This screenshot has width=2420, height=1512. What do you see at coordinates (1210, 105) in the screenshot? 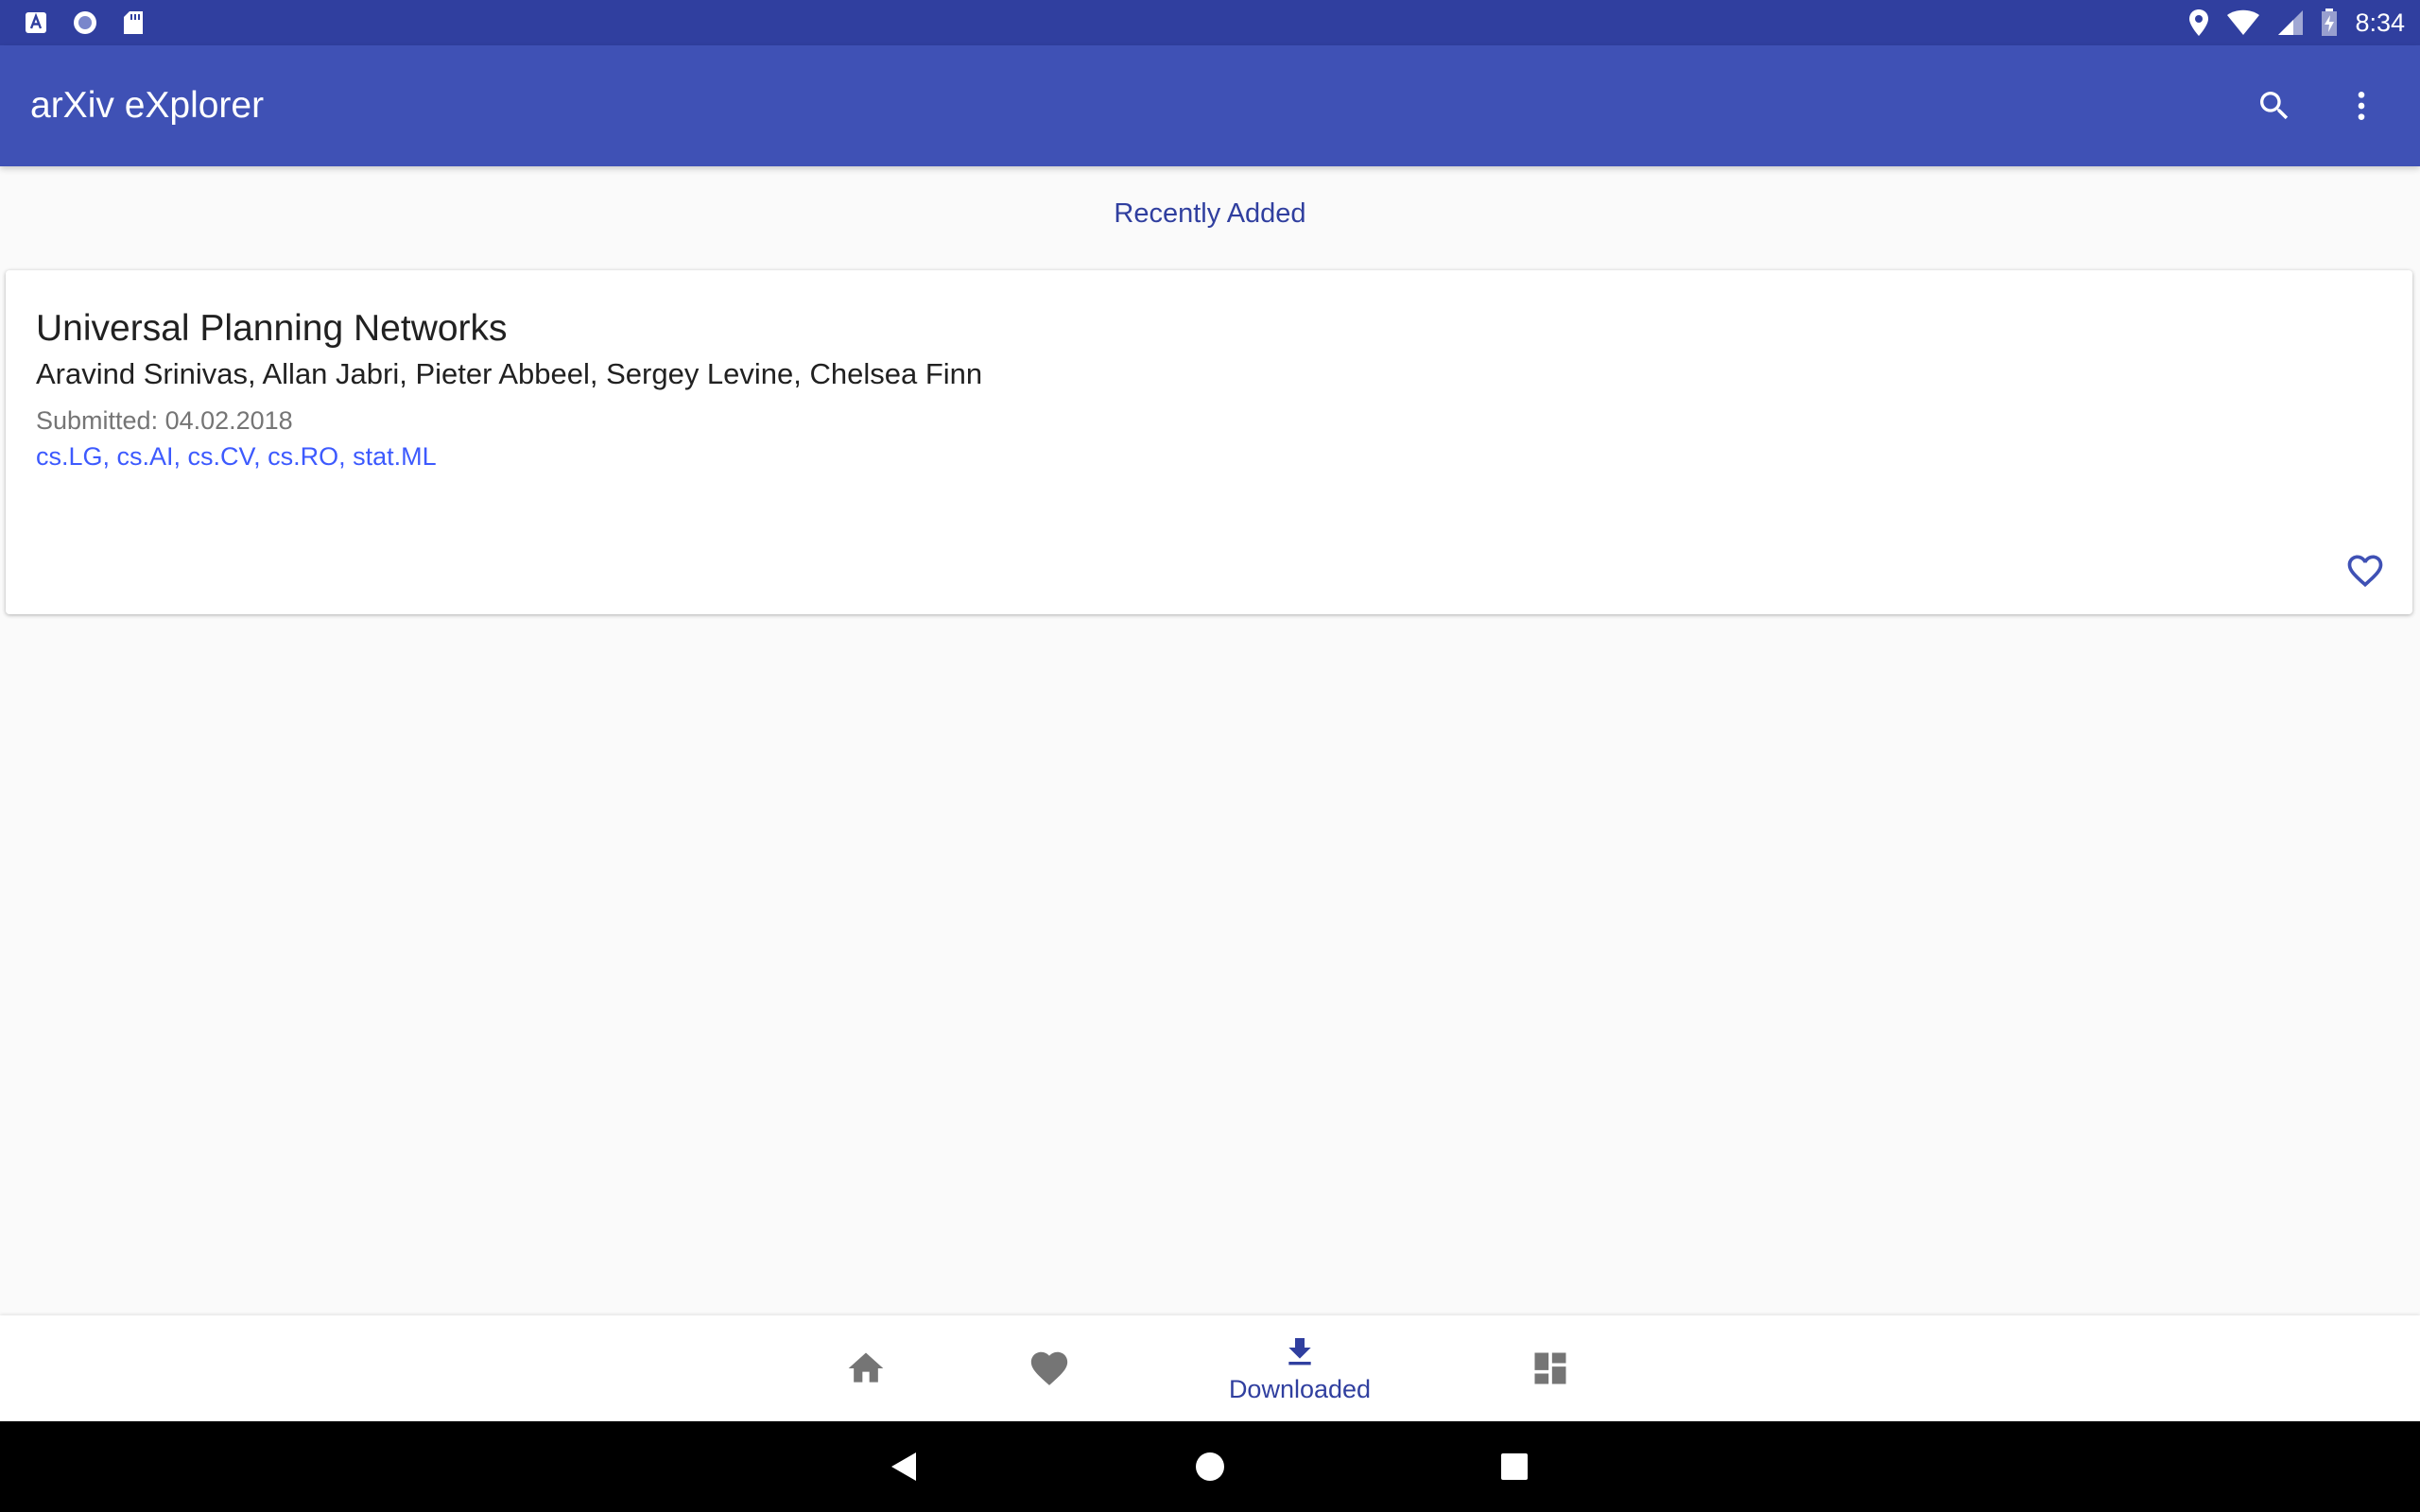
I see `app-bar: arXiv eXplorer` at bounding box center [1210, 105].